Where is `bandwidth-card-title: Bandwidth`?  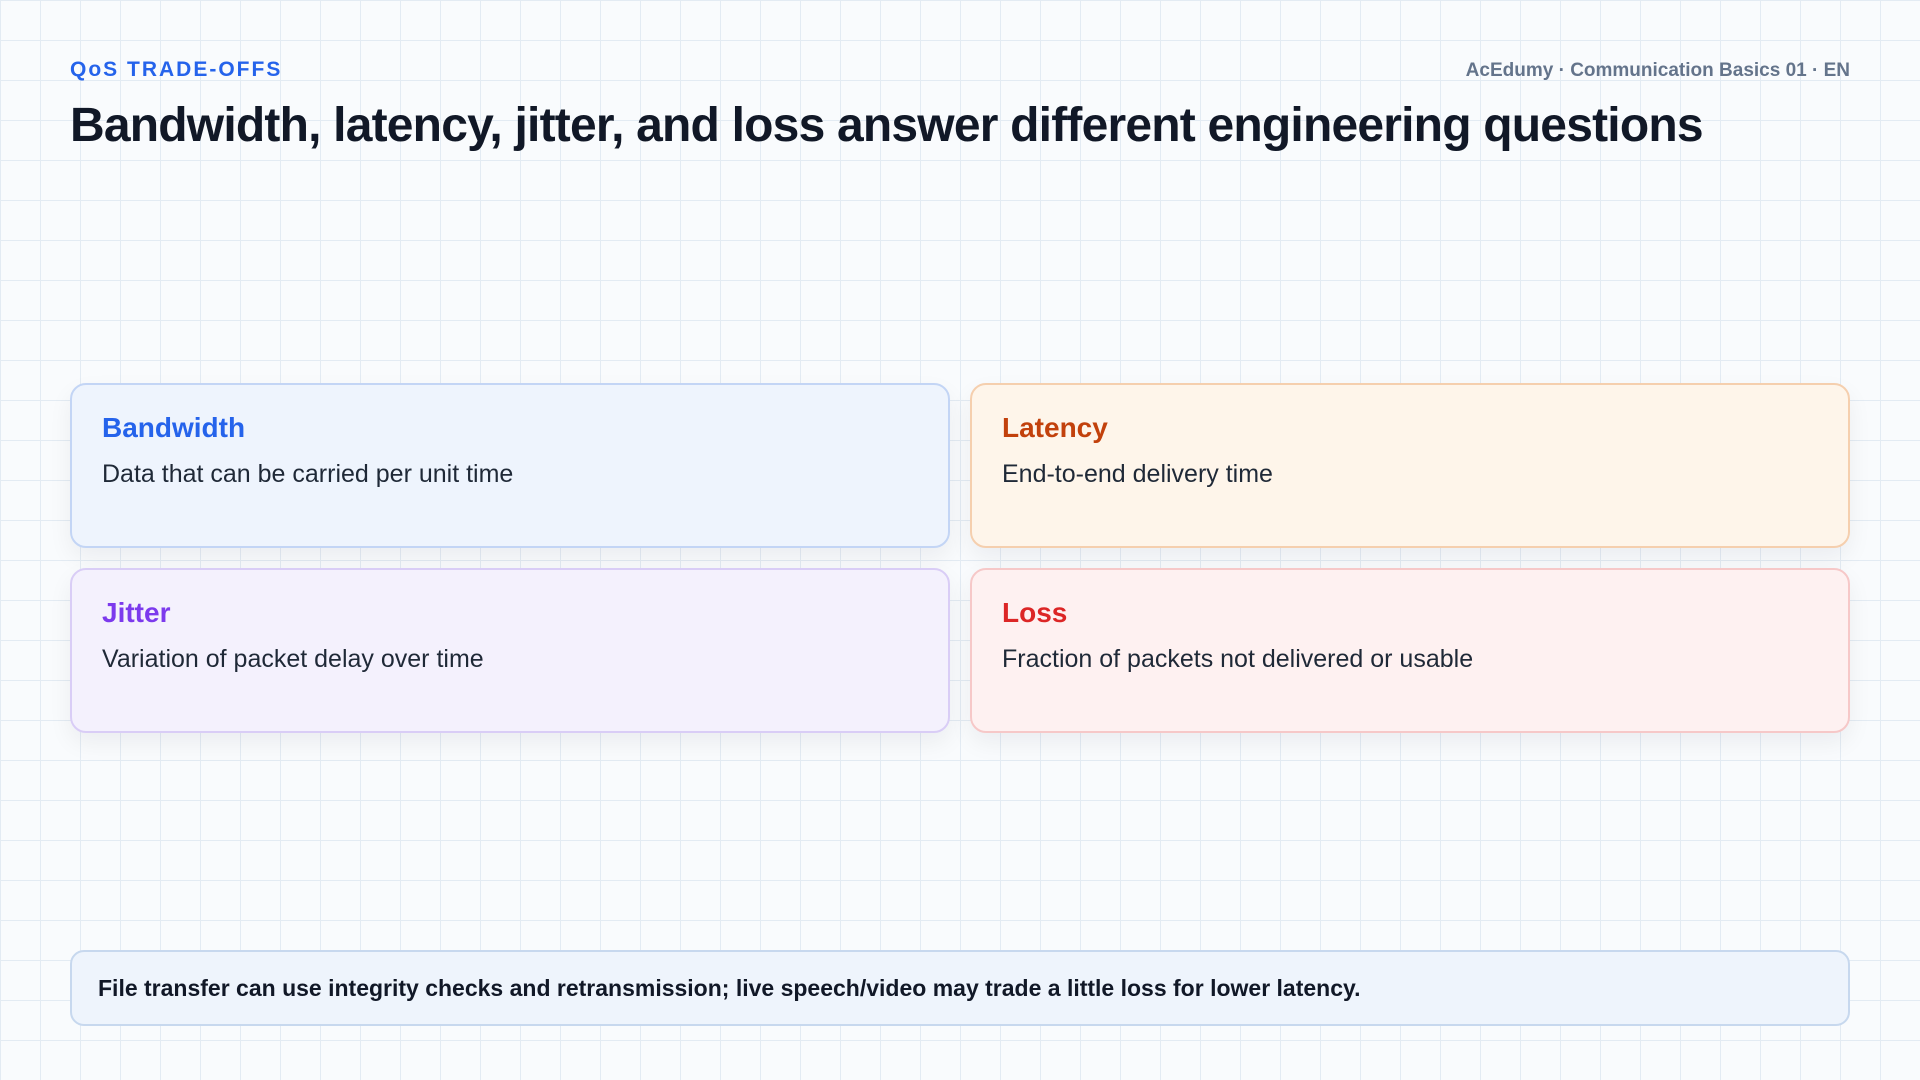
bandwidth-card-title: Bandwidth is located at coordinates (174, 427).